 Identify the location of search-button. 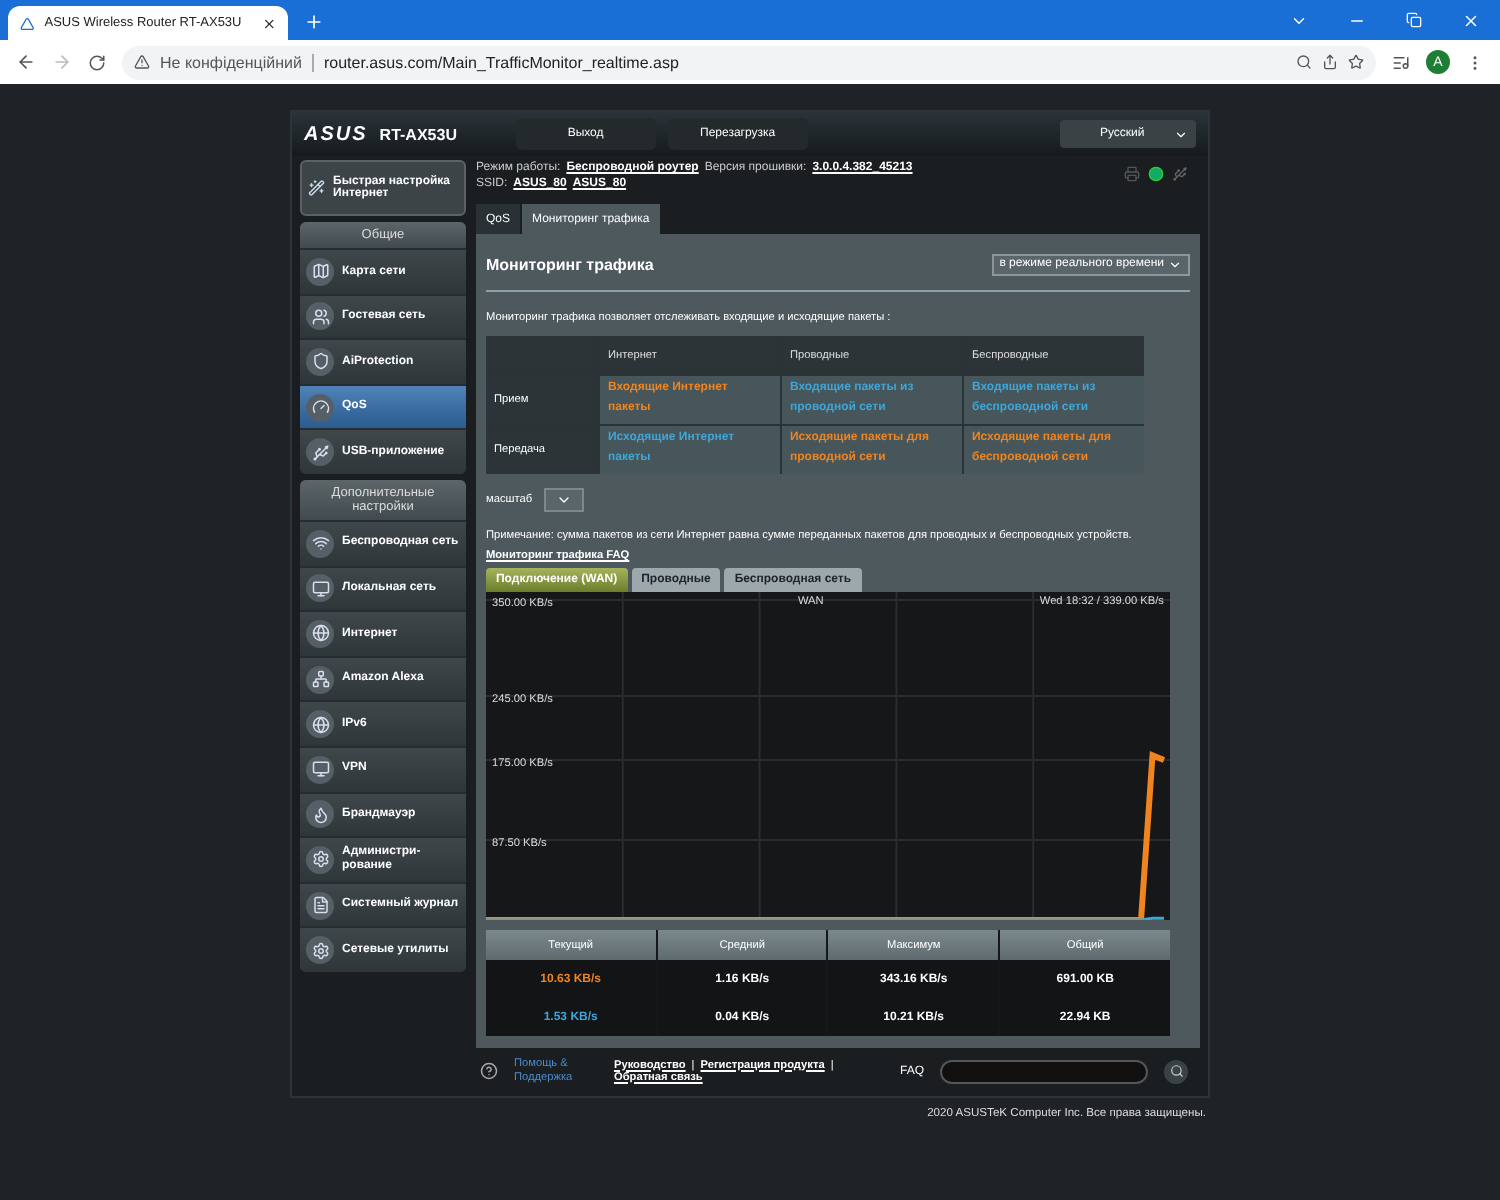
(1176, 1071).